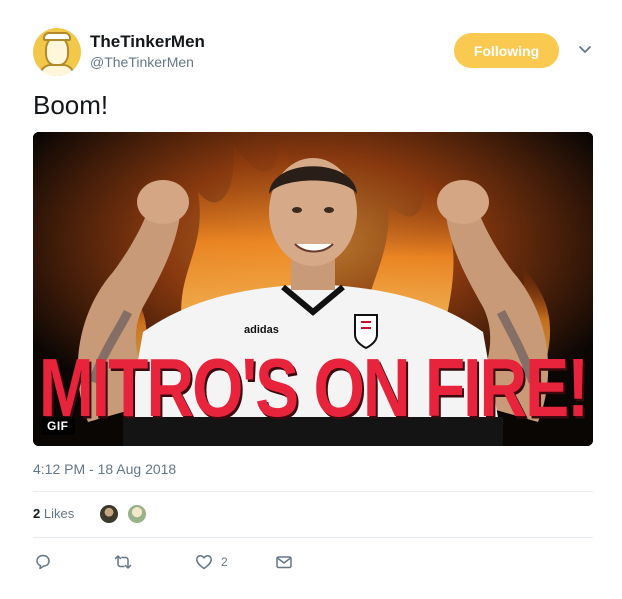 This screenshot has height=599, width=622. What do you see at coordinates (57, 36) in the screenshot?
I see `avatar-figure-hat` at bounding box center [57, 36].